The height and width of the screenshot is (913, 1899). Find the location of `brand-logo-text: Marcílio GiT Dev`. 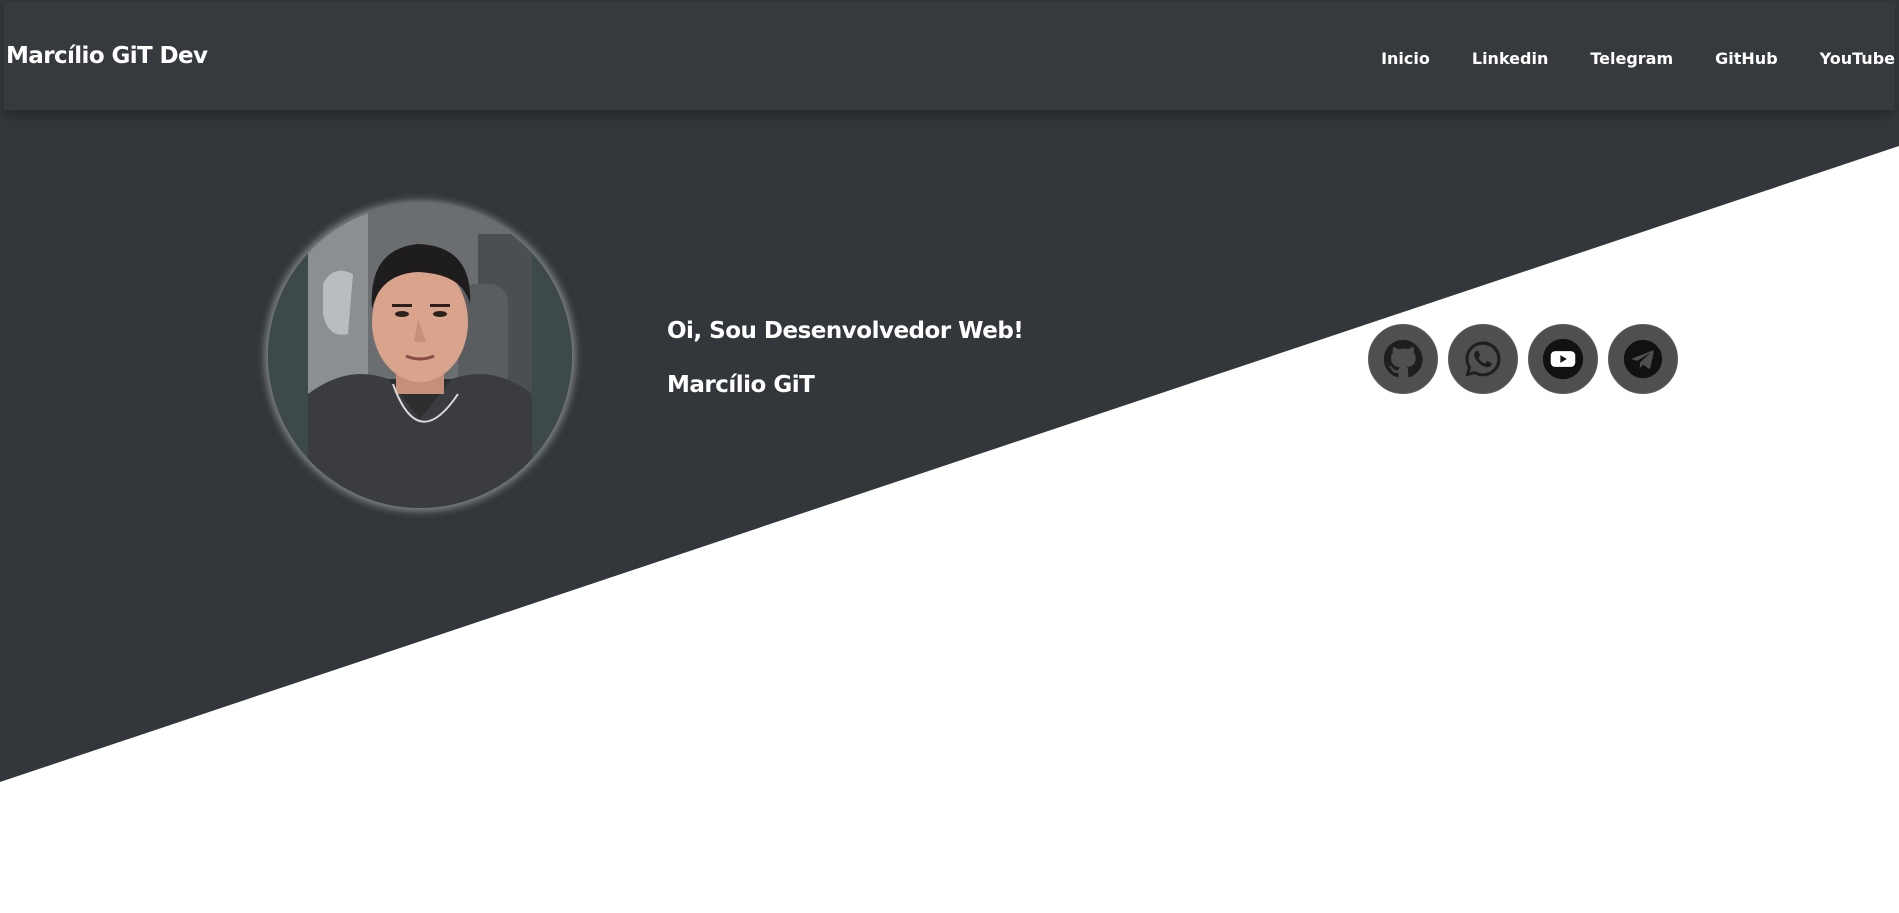

brand-logo-text: Marcílio GiT Dev is located at coordinates (107, 56).